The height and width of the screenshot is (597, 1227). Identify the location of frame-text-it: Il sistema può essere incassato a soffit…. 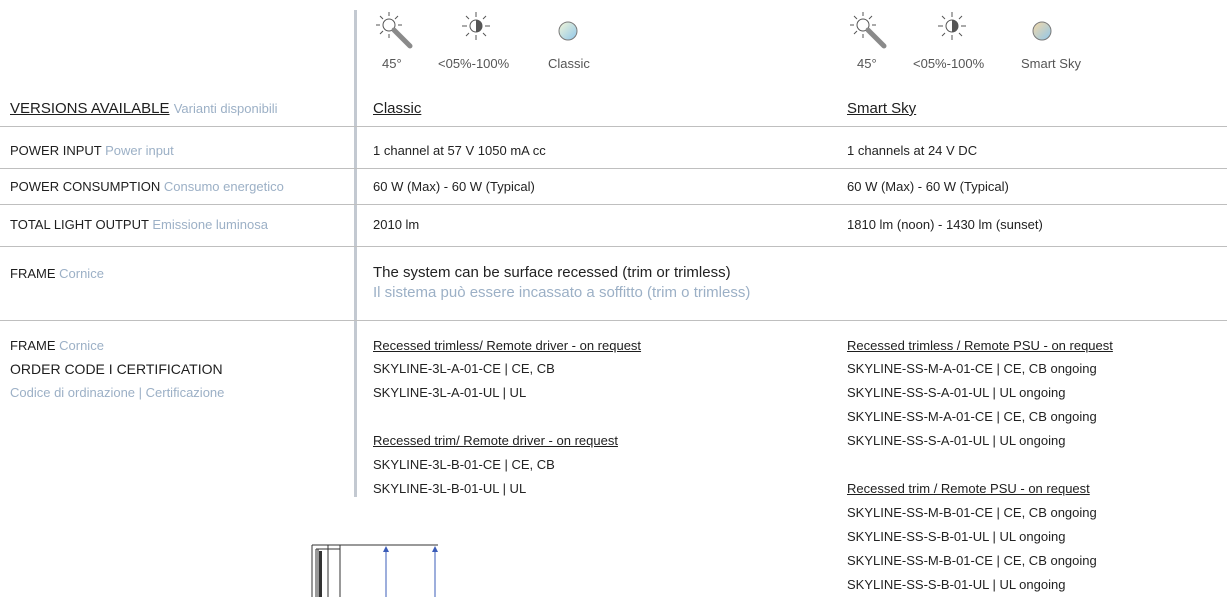
(562, 292).